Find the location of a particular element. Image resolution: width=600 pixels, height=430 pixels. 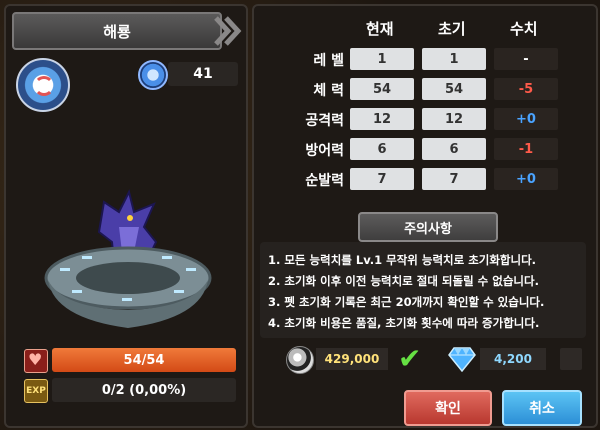

stat-current-cell: 6 is located at coordinates (382, 149).